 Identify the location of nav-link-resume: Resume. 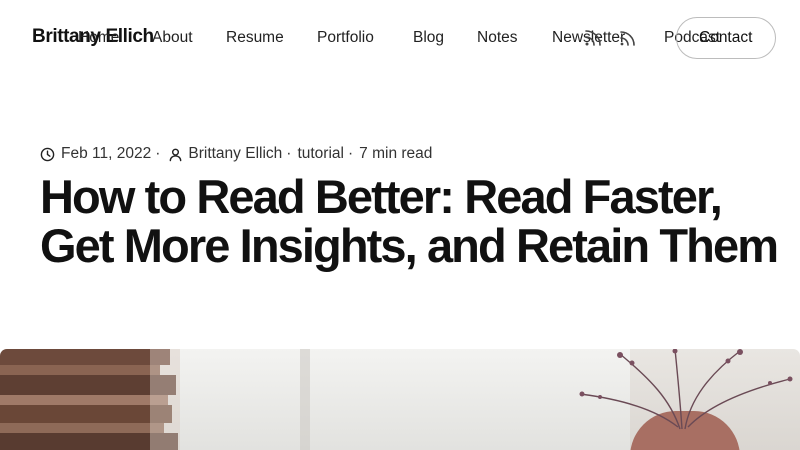
(255, 38).